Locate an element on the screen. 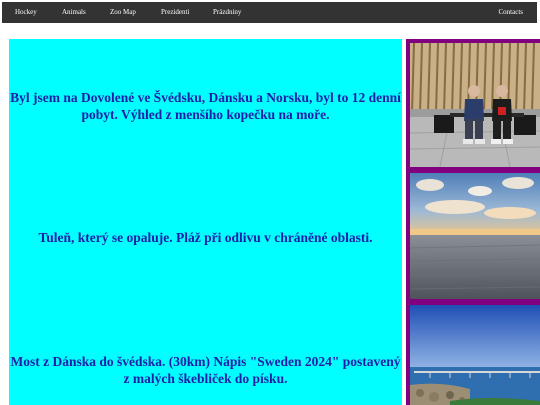 The image size is (540, 405). nav-link-zoo-map: Zoo Map is located at coordinates (123, 12).